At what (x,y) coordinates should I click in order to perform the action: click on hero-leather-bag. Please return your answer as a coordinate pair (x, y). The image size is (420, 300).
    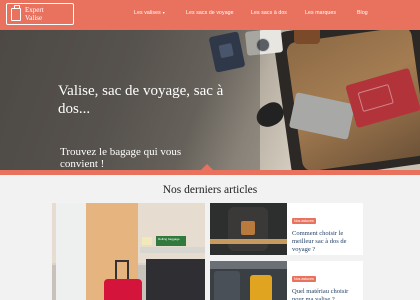
    Looking at the image, I should click on (307, 37).